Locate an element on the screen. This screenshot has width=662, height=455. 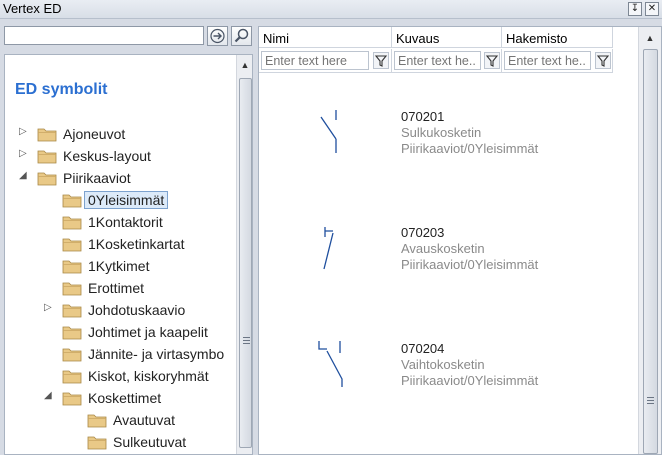
item-description: Sulkukosketin is located at coordinates (441, 132).